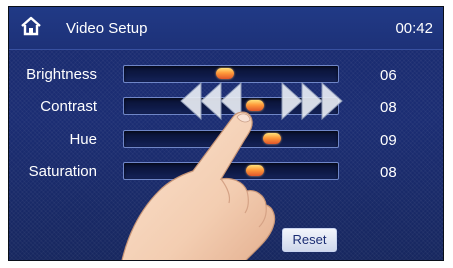  Describe the element at coordinates (107, 28) in the screenshot. I see `page-title: Video Setup` at that location.